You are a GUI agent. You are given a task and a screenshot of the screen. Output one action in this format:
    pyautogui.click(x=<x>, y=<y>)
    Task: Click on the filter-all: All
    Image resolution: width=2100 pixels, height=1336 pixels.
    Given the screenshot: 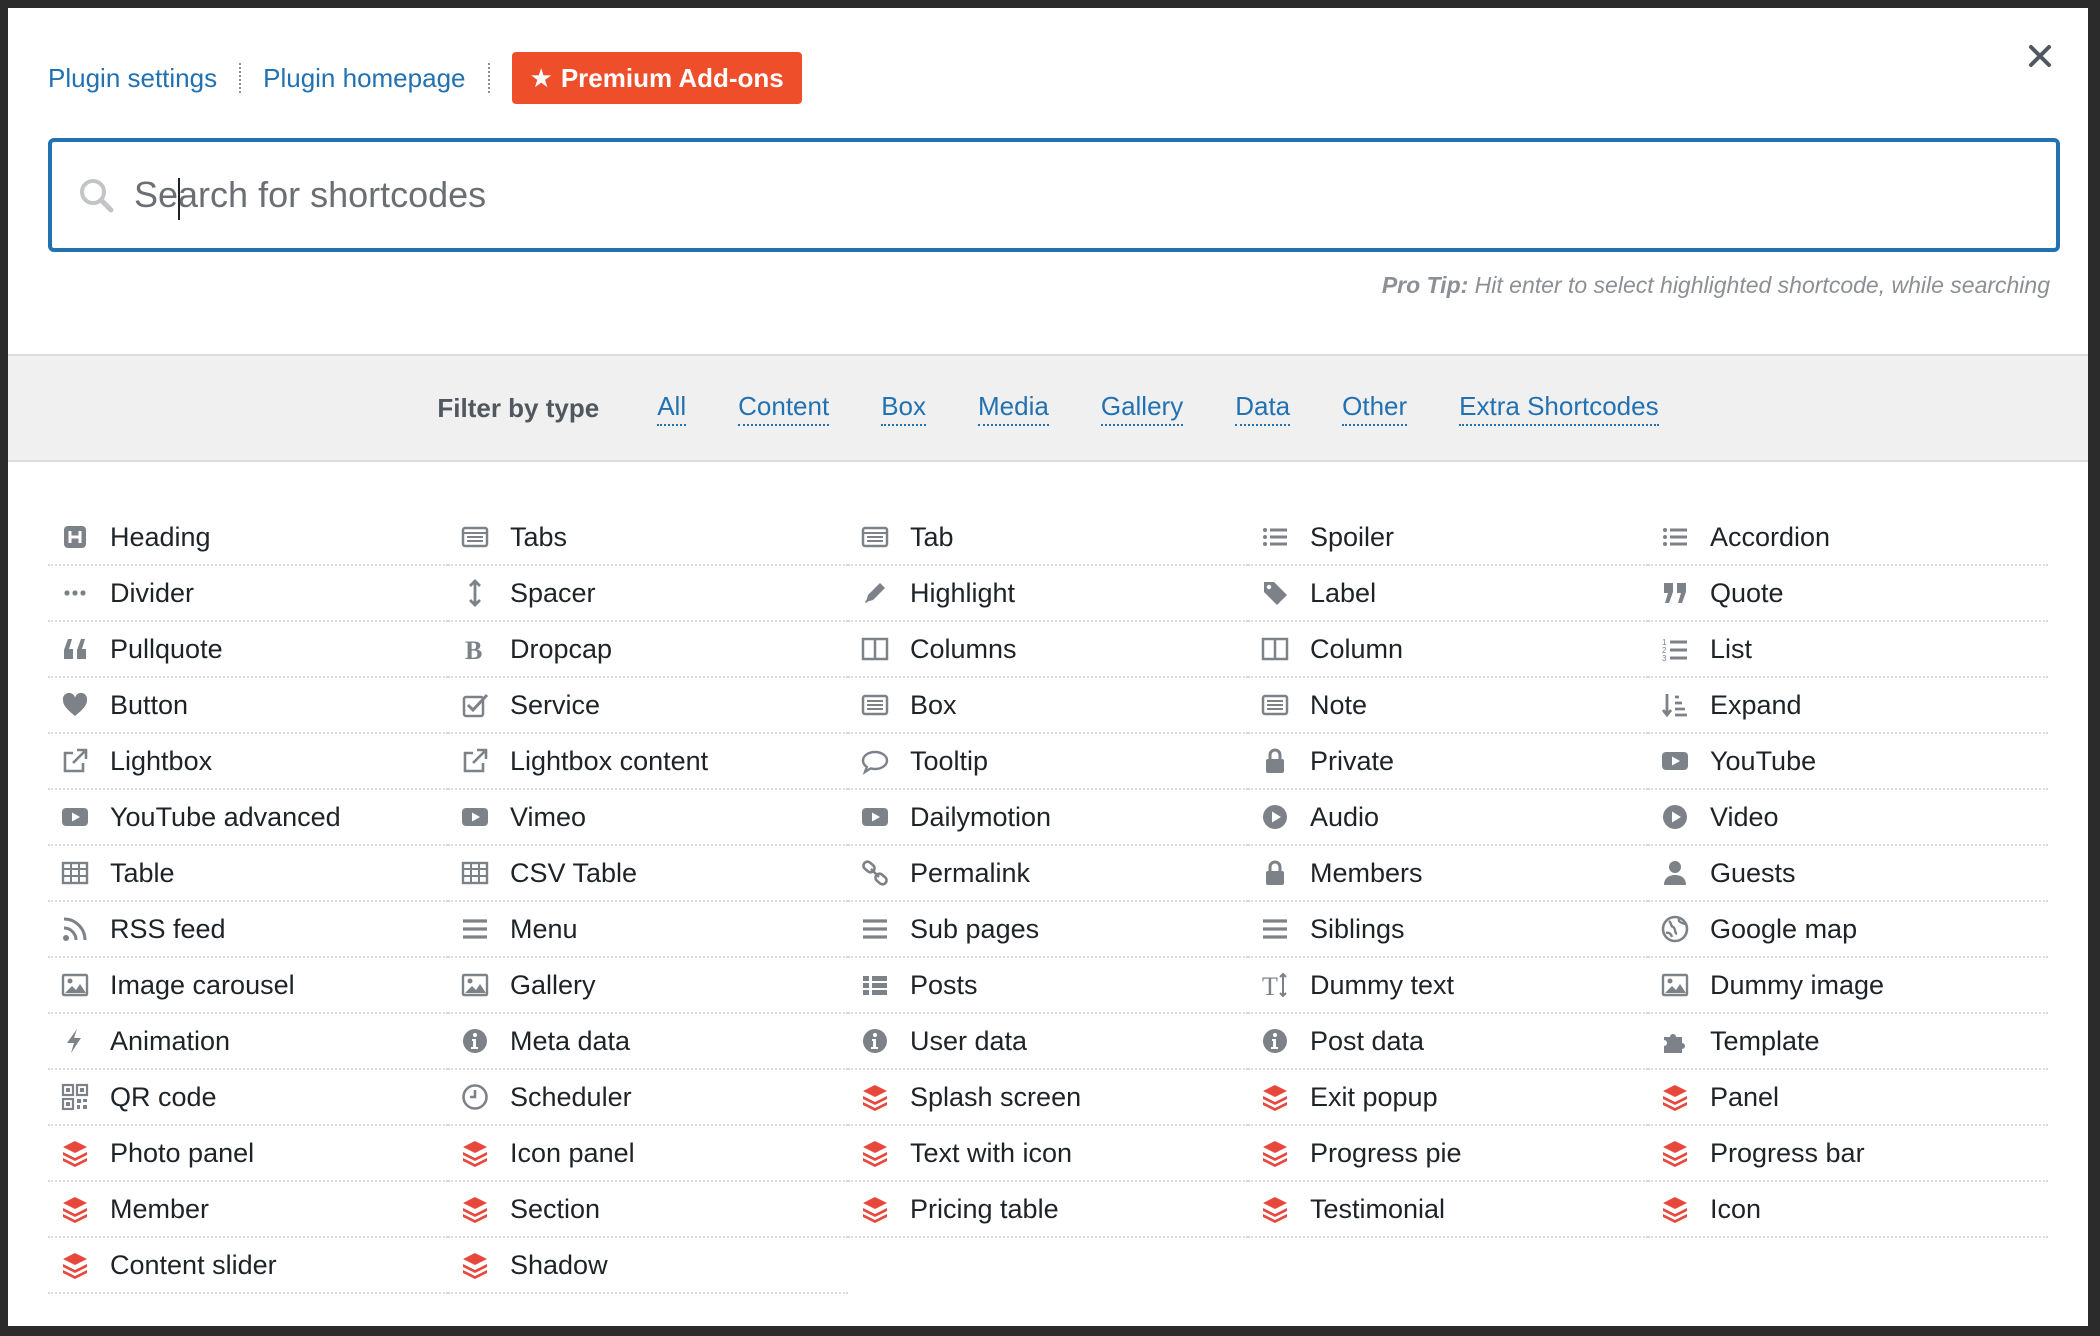 What is the action you would take?
    pyautogui.click(x=672, y=408)
    